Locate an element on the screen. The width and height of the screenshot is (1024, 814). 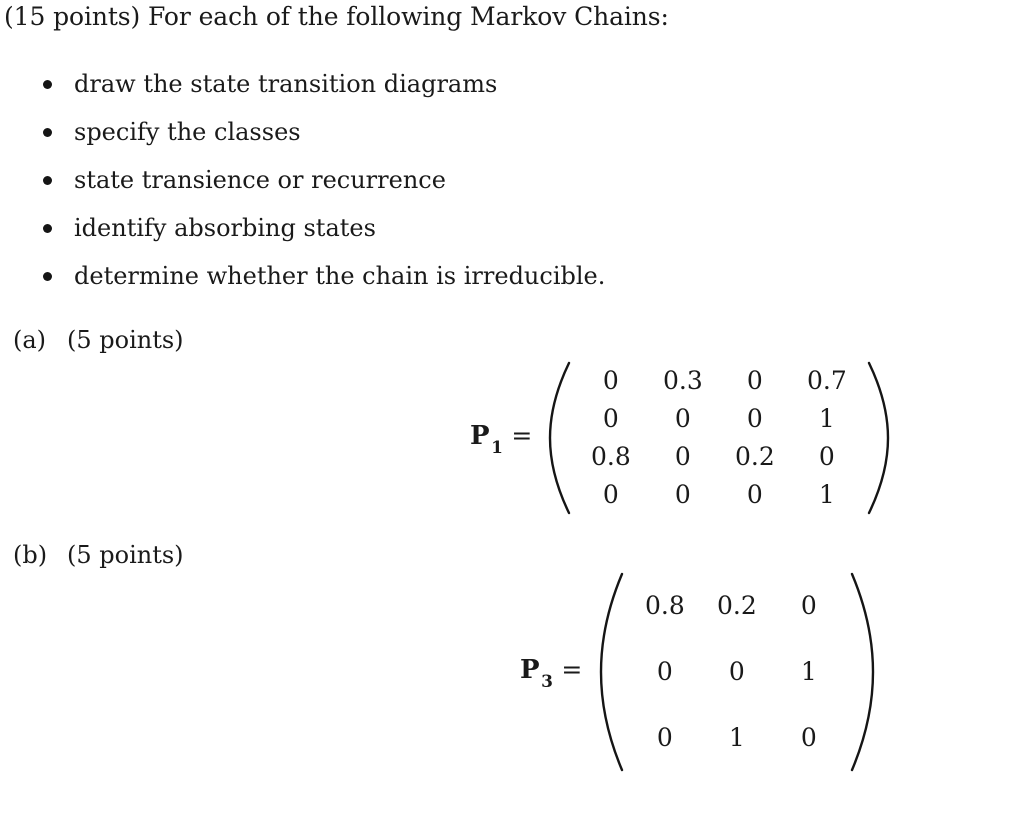
part-a-tag: (a) is located at coordinates (30, 340).